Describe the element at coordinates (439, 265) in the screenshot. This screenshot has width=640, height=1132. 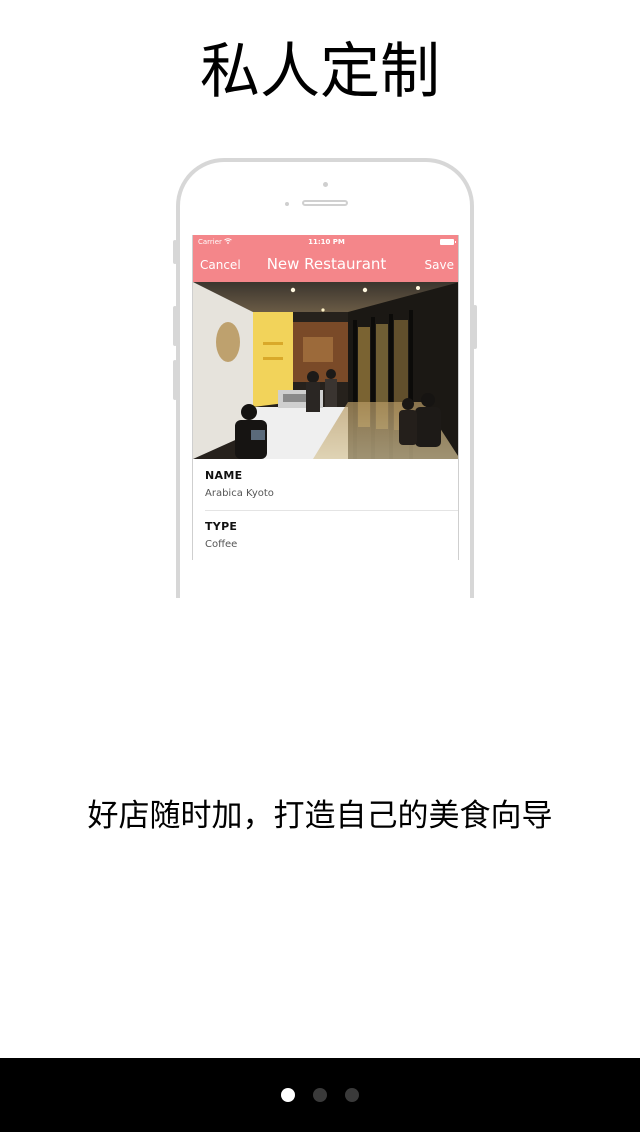
I see `save-button: Save` at that location.